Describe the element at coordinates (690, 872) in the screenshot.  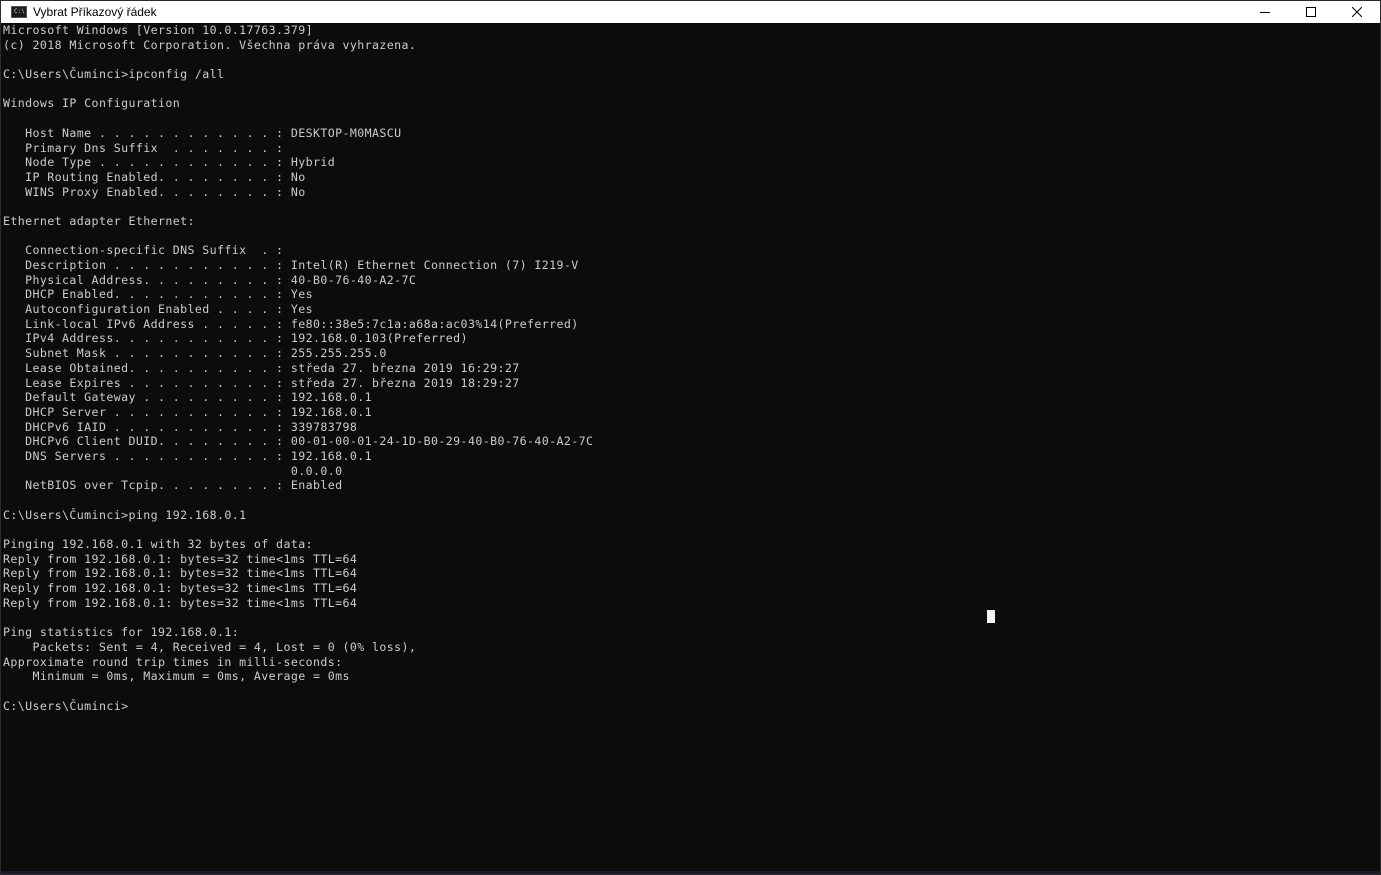
I see `window-bottom-edge` at that location.